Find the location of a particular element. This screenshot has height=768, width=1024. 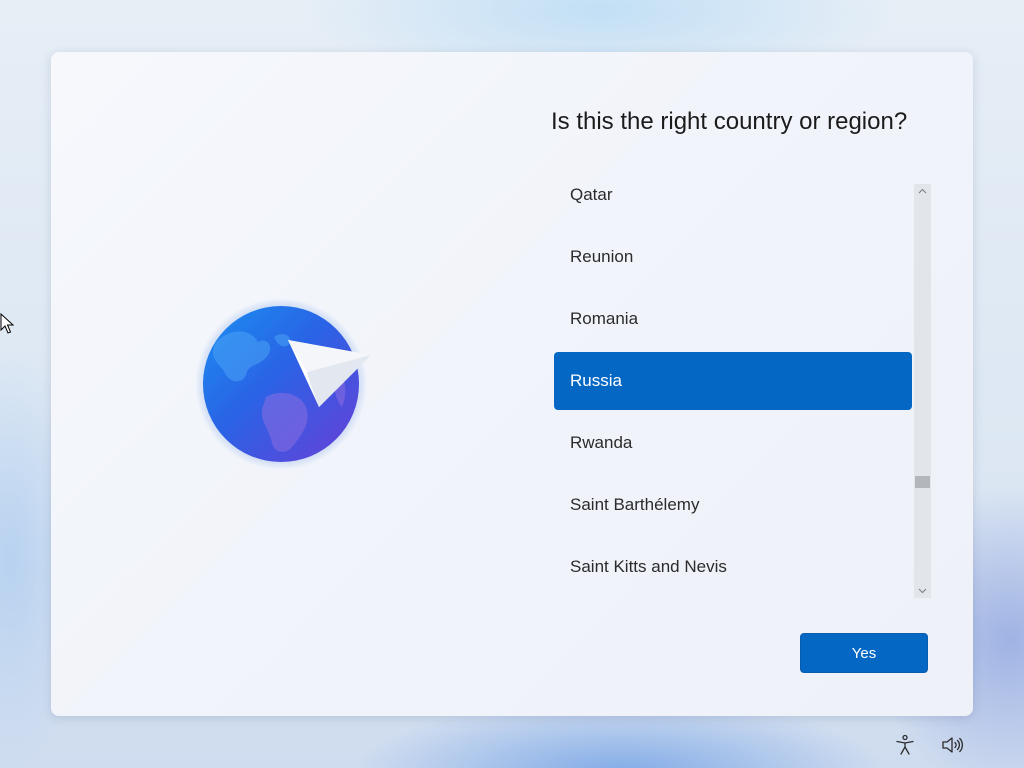

country-label: Reunion is located at coordinates (602, 256).